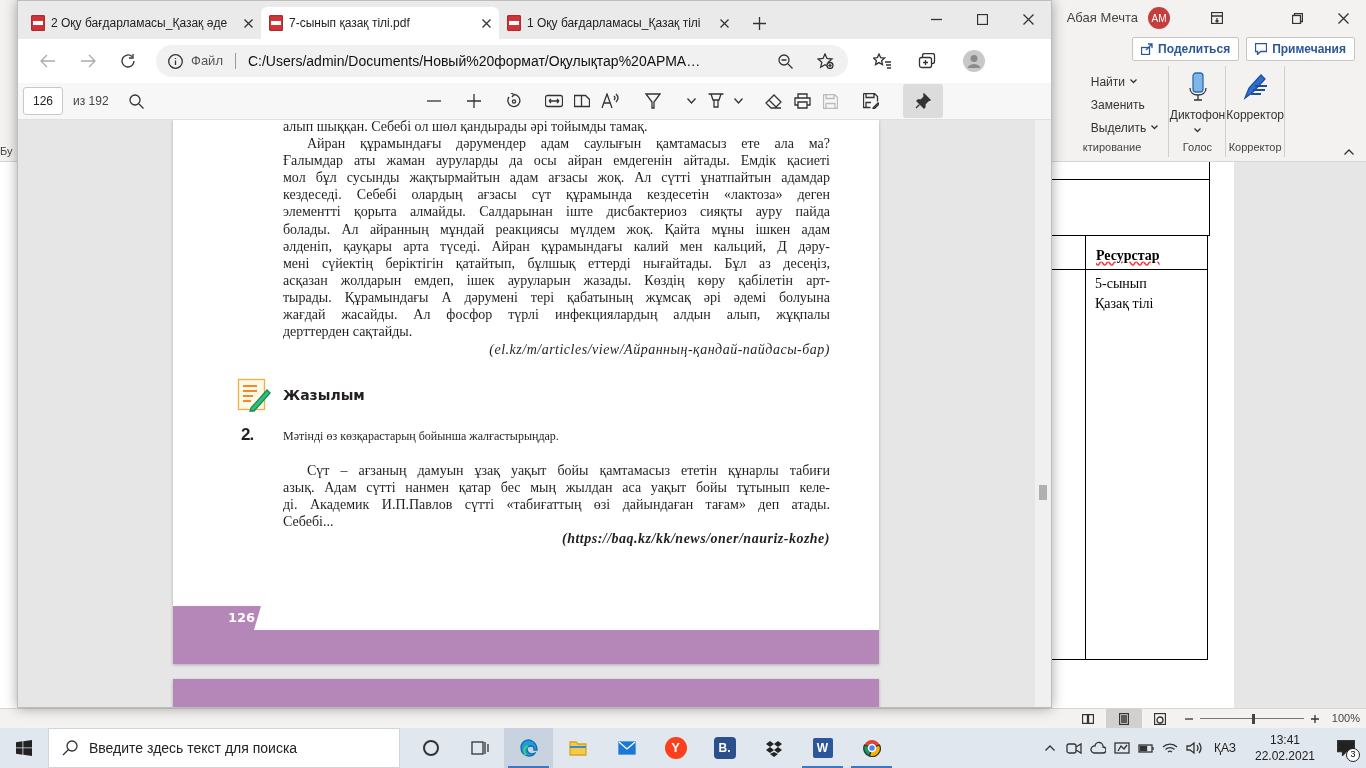  I want to click on folder-icon, so click(577, 748).